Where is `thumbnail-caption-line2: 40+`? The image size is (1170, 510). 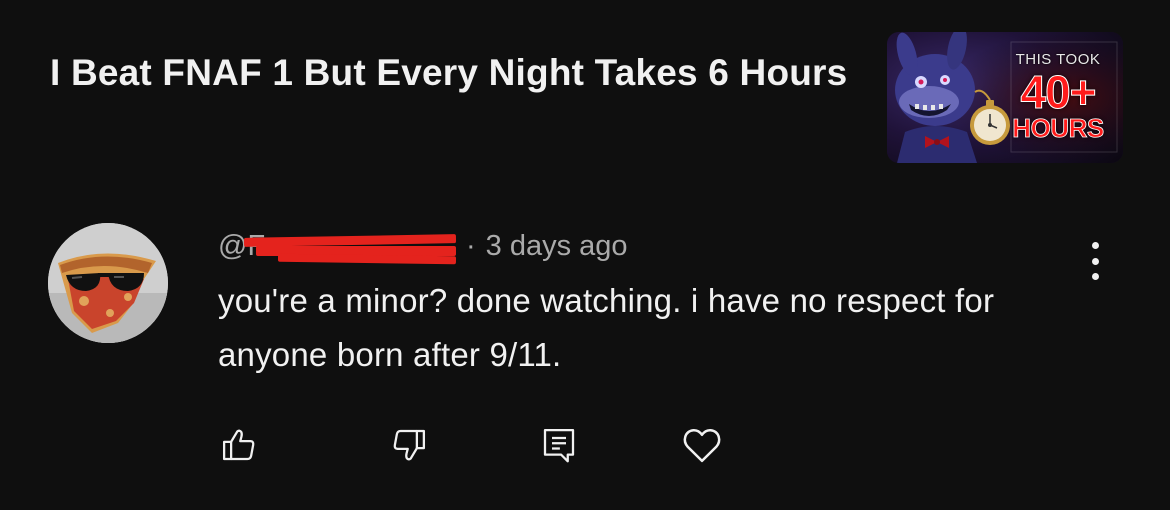 thumbnail-caption-line2: 40+ is located at coordinates (1058, 92).